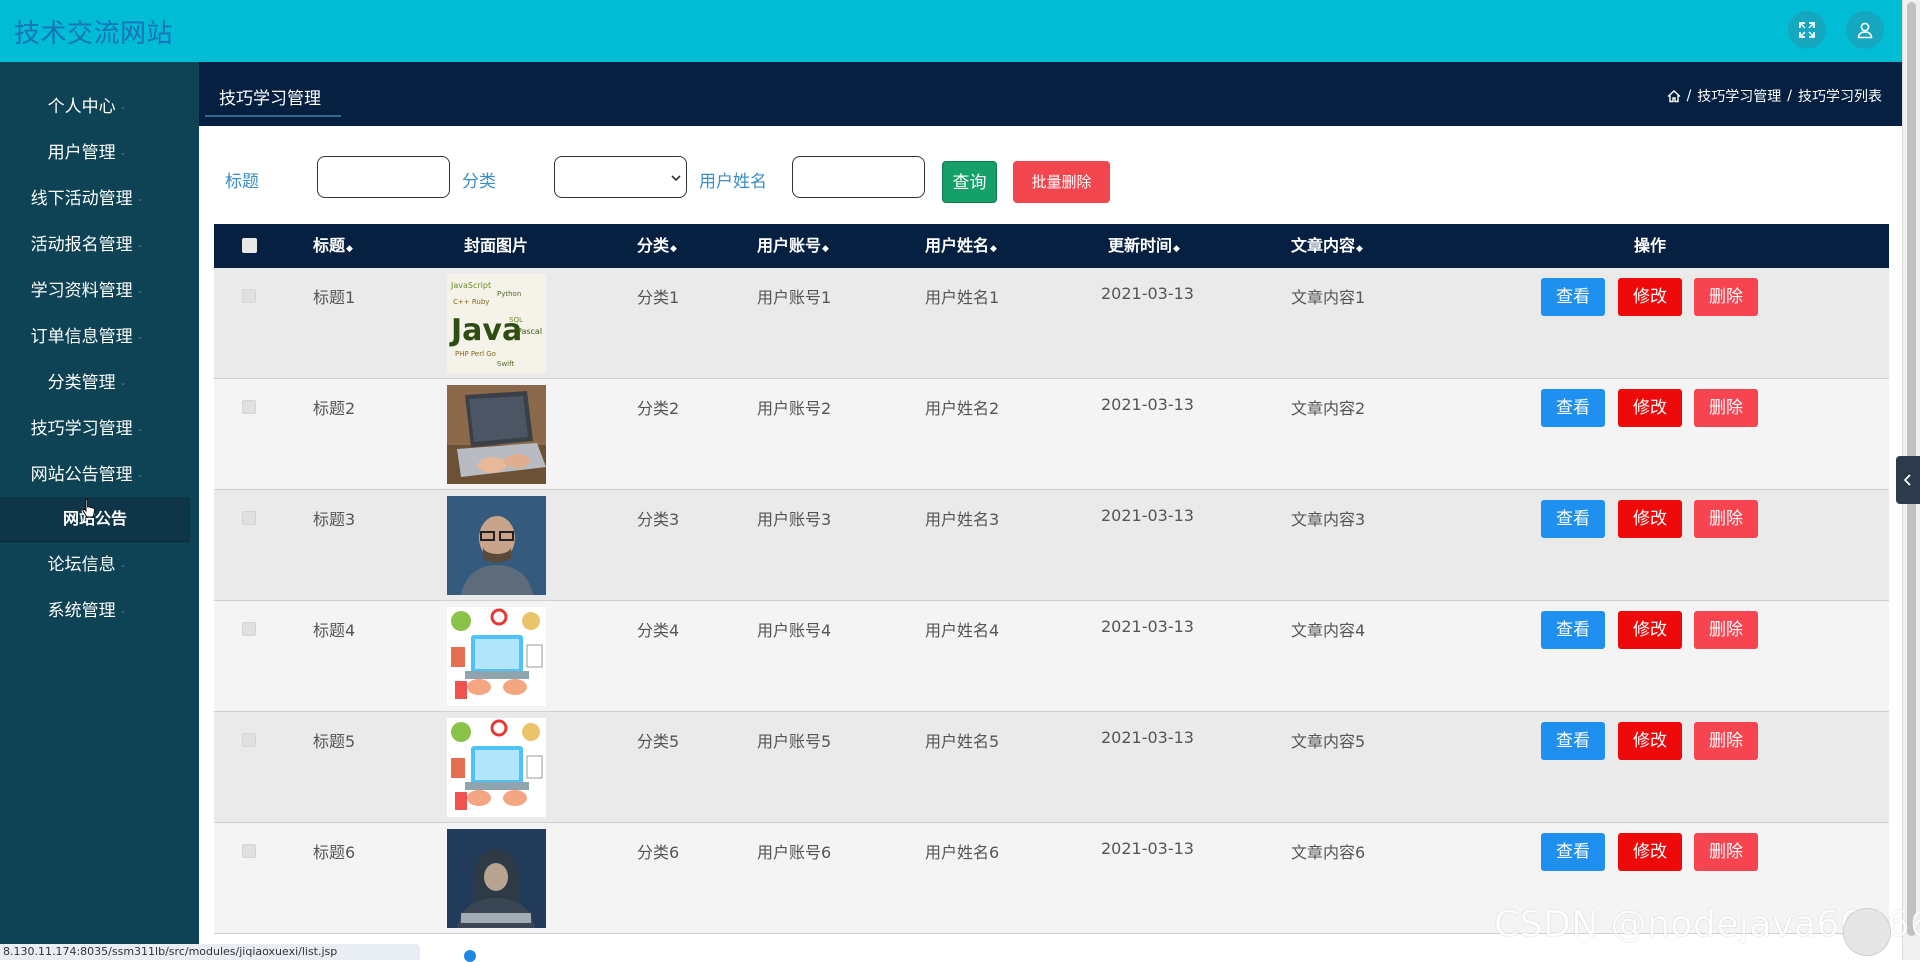 The width and height of the screenshot is (1920, 962). I want to click on sidebar-item-skill-learning: 技巧学习管理 ⌄, so click(87, 429).